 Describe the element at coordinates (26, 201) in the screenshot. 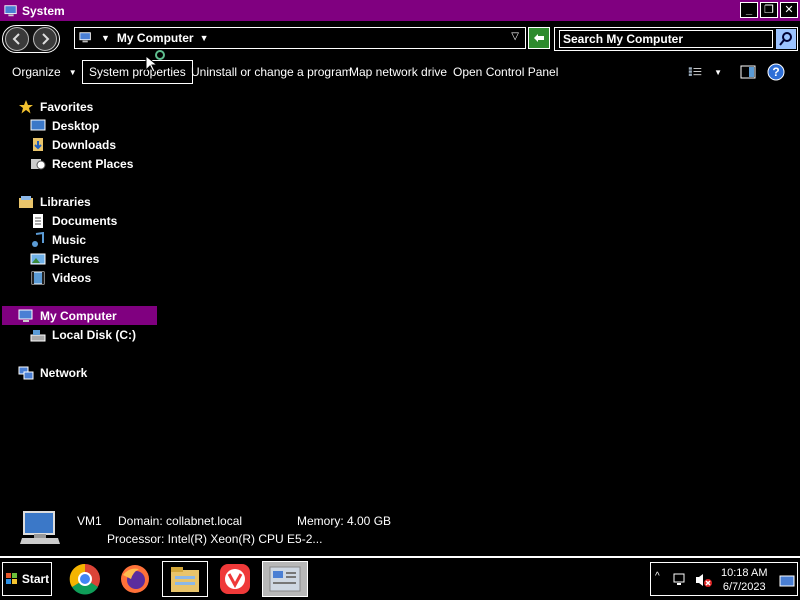

I see `libraries-icon` at that location.